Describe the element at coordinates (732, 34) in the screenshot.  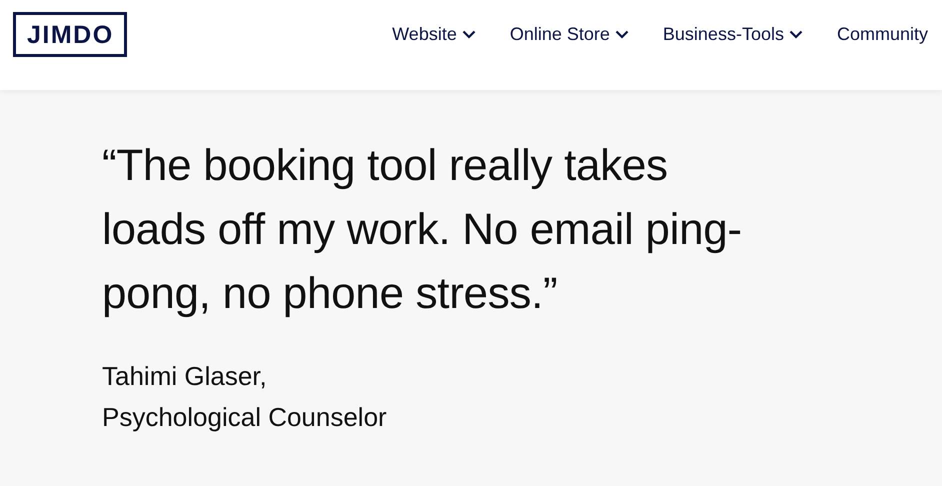
I see `nav-link: Business-Tools` at that location.